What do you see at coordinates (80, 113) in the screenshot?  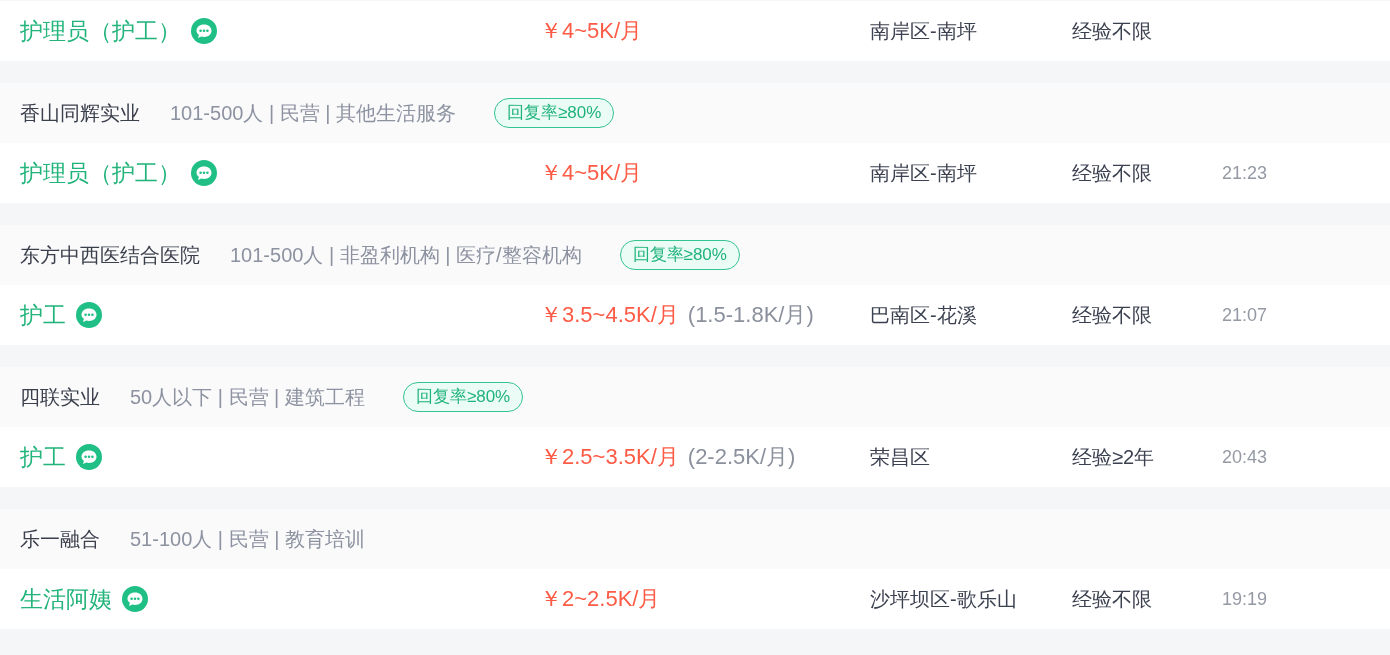 I see `company-name: 香山同辉实业` at bounding box center [80, 113].